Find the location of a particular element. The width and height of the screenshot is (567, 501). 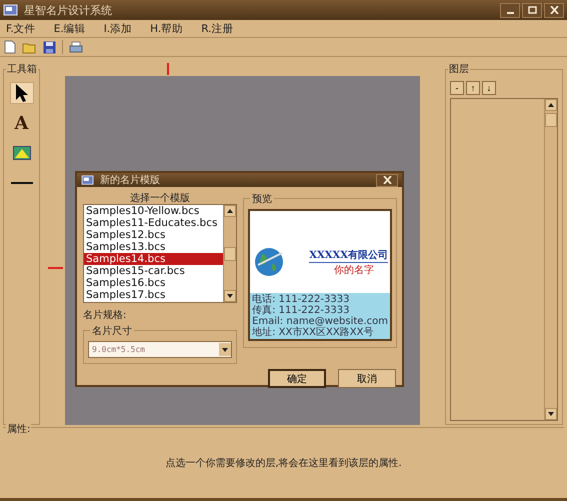

contact-line: 传真: 111-222-3333 is located at coordinates (301, 310).